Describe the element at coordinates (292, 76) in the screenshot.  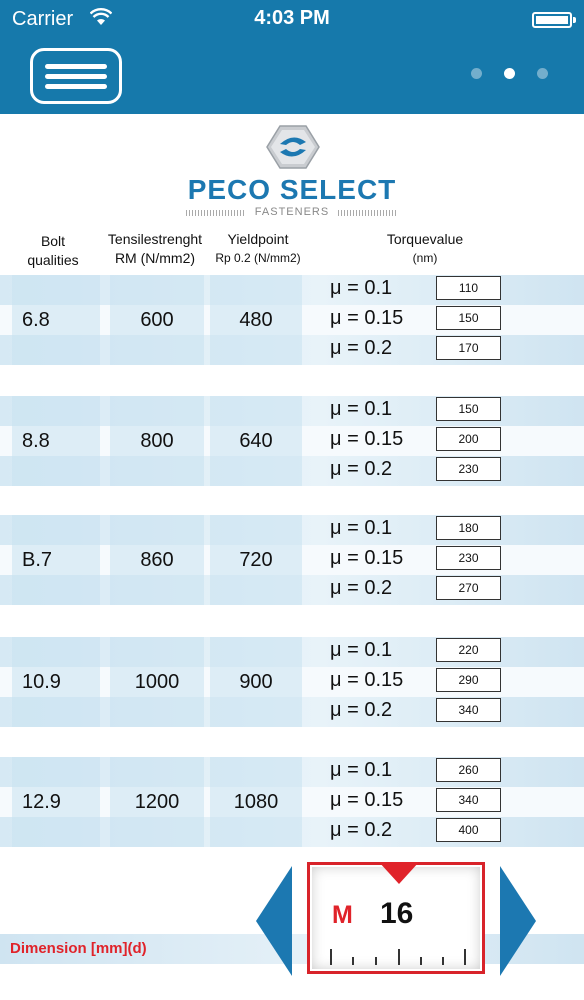
I see `nav-bar` at that location.